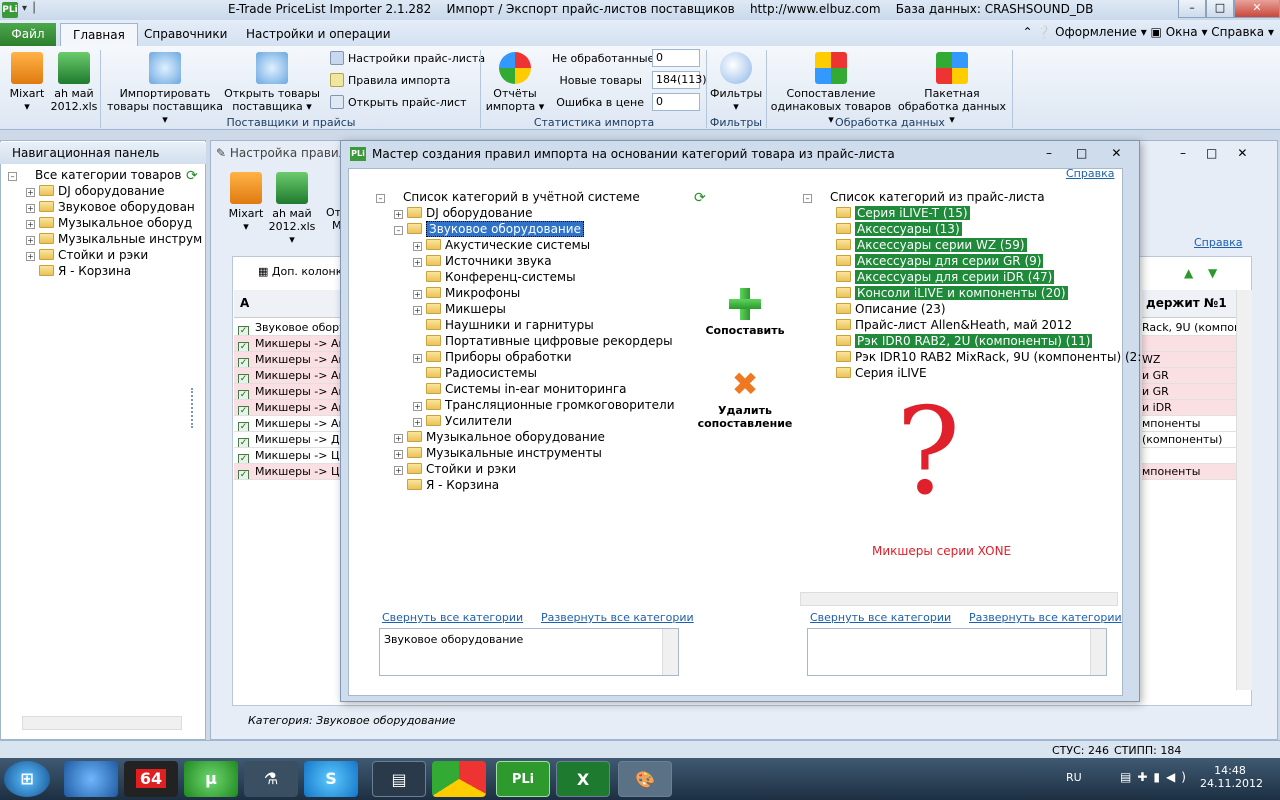 This screenshot has height=800, width=1280. What do you see at coordinates (498, 453) in the screenshot?
I see `left-tree-item: + Музыкальные инструменты` at bounding box center [498, 453].